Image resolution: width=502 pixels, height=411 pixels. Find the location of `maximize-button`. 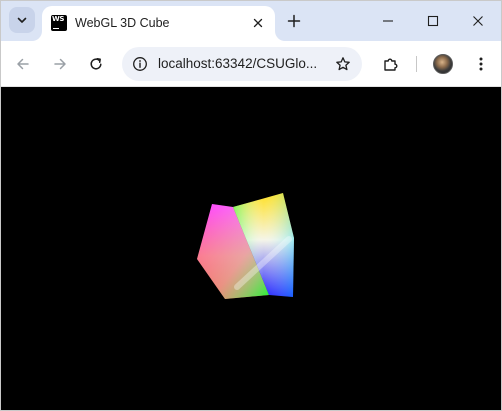

maximize-button is located at coordinates (433, 21).